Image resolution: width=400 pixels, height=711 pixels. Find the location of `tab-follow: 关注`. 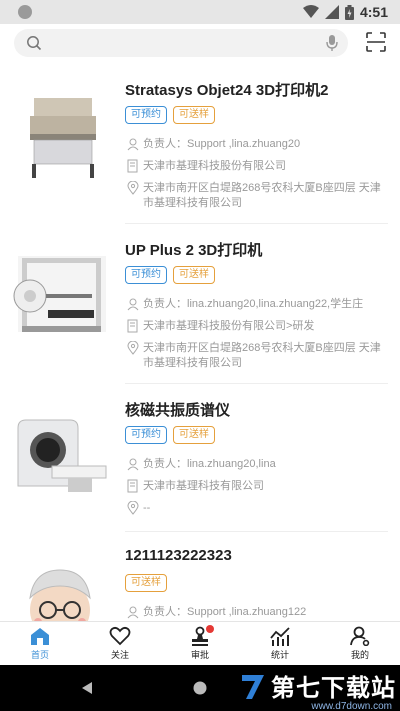

tab-follow: 关注 is located at coordinates (120, 643).